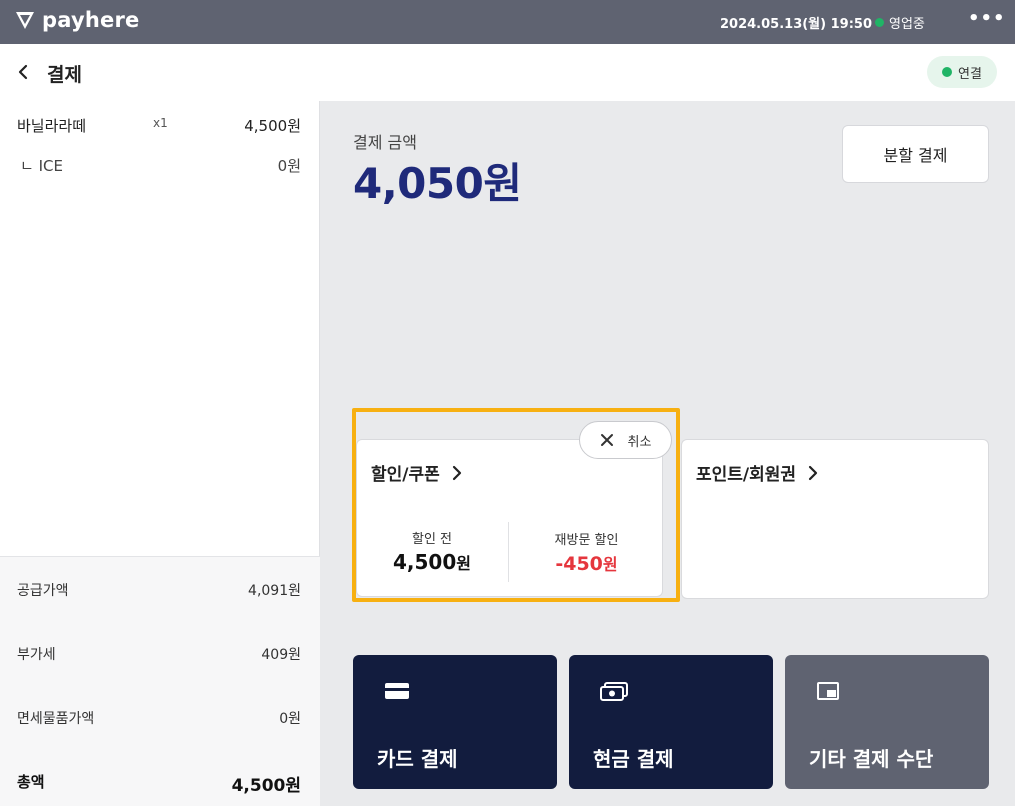 The width and height of the screenshot is (1015, 806). I want to click on cash-icon, so click(614, 691).